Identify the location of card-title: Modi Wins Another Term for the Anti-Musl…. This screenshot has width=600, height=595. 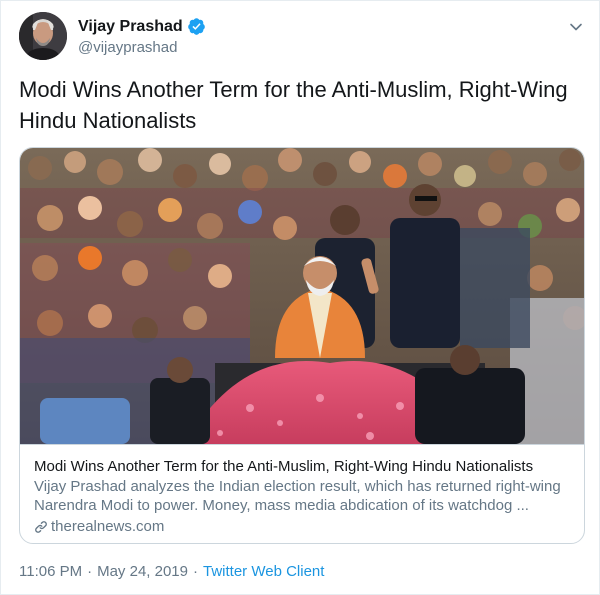
(284, 466).